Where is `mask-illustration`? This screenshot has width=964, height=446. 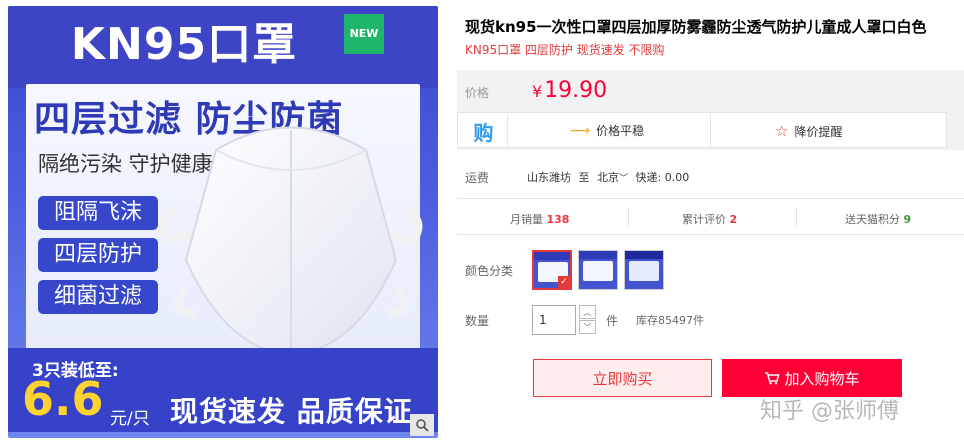
mask-illustration is located at coordinates (291, 241).